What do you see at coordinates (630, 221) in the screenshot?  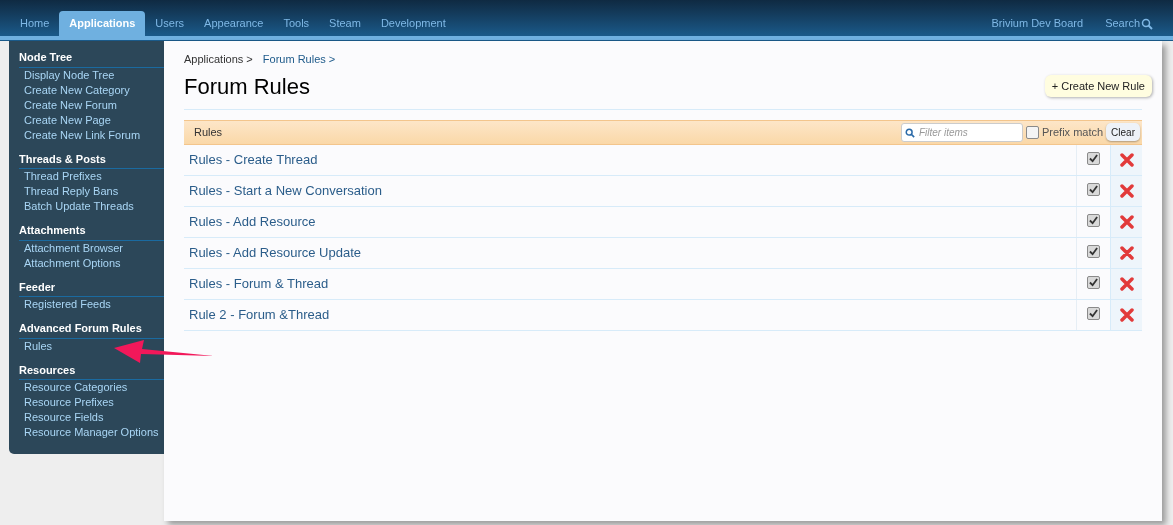 I see `rule-link: Rules - Add Resource` at bounding box center [630, 221].